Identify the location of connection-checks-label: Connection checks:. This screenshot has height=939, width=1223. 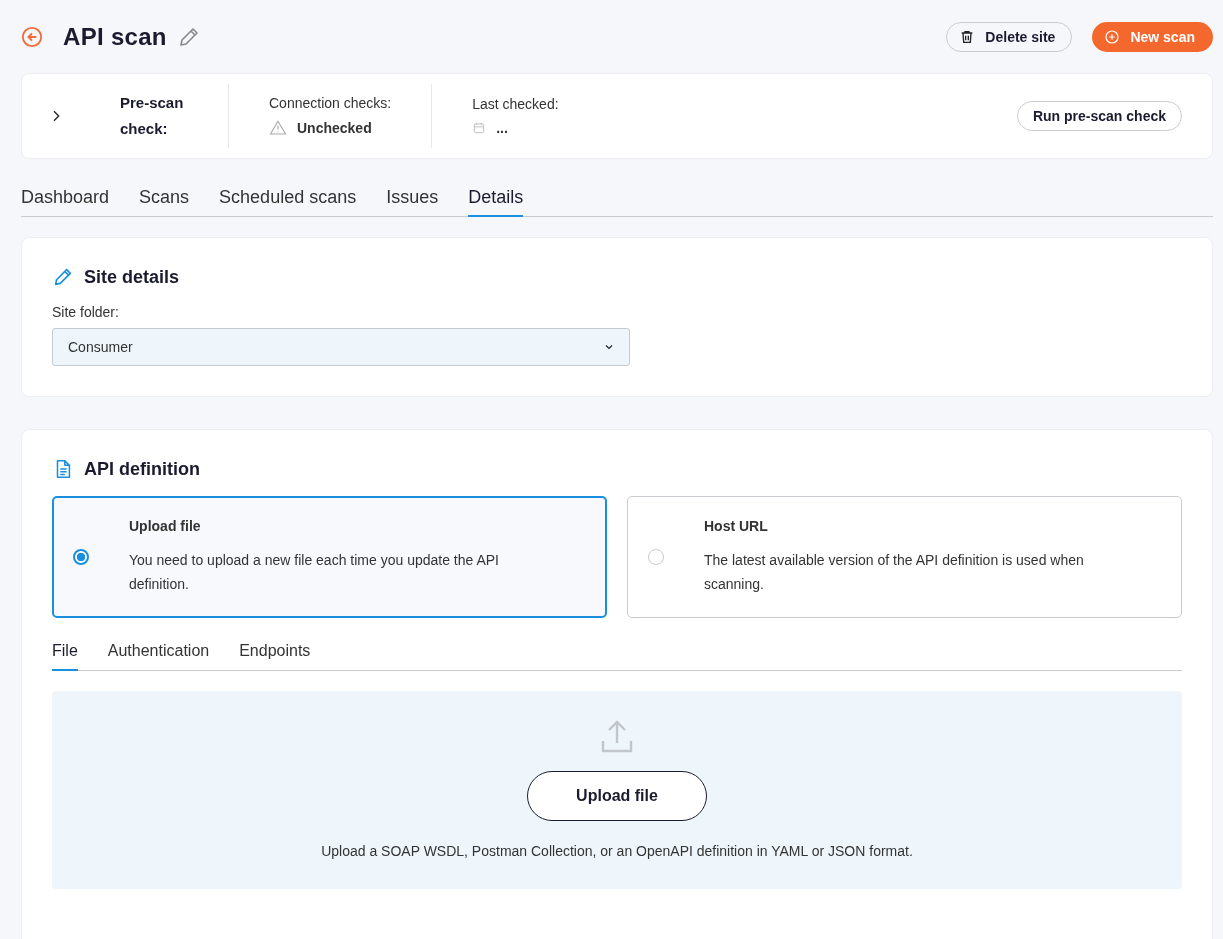
(330, 103).